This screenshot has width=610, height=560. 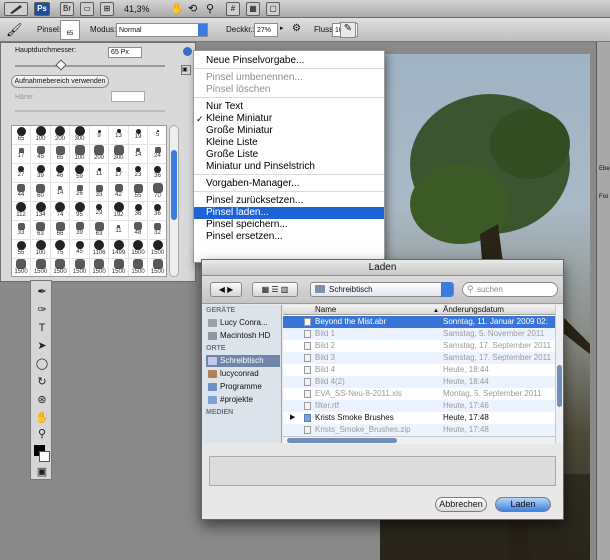 What do you see at coordinates (289, 119) in the screenshot?
I see `menu-item-4: ✓ Kleine Miniatur` at bounding box center [289, 119].